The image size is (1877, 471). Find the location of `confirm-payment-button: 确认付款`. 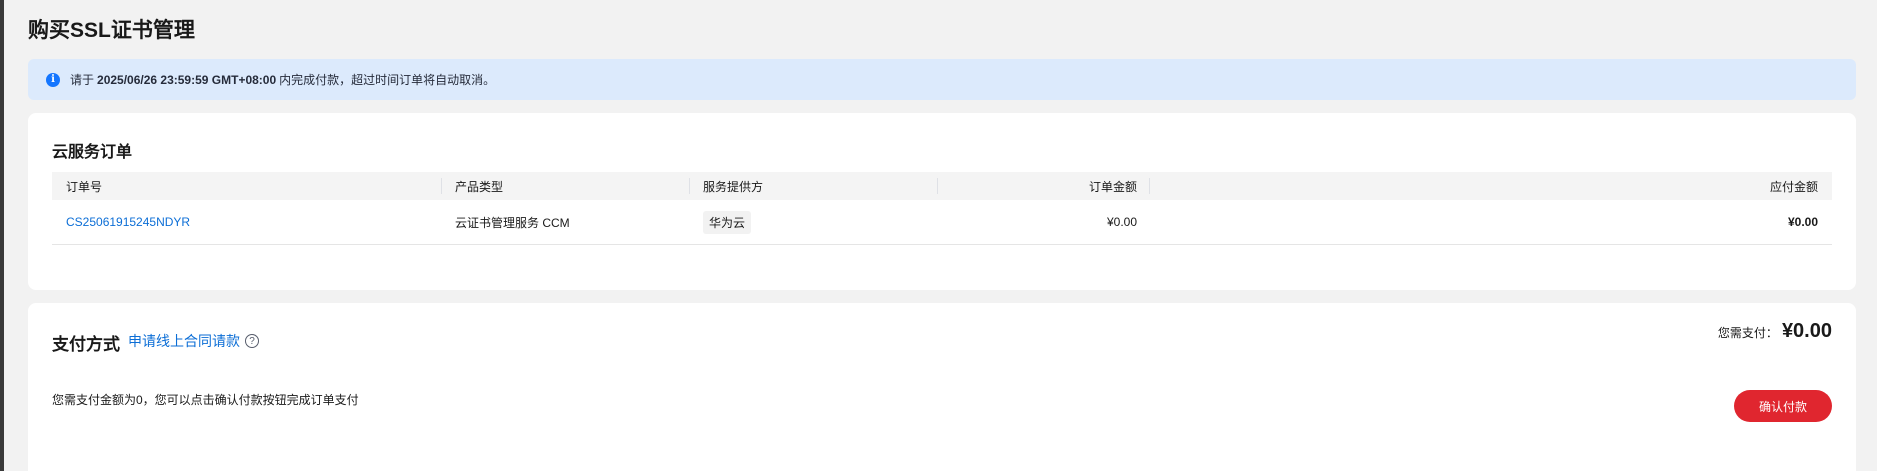

confirm-payment-button: 确认付款 is located at coordinates (1783, 406).